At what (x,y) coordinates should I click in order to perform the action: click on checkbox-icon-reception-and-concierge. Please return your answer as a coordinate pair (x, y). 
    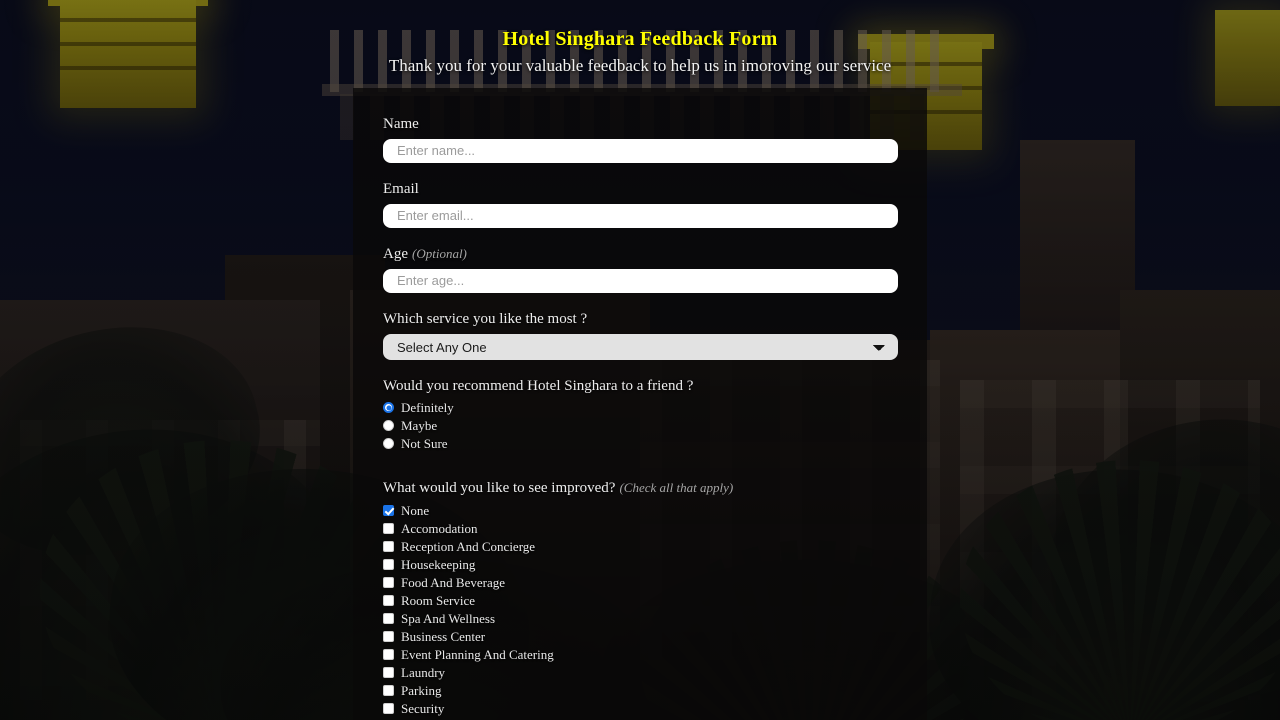
    Looking at the image, I should click on (388, 546).